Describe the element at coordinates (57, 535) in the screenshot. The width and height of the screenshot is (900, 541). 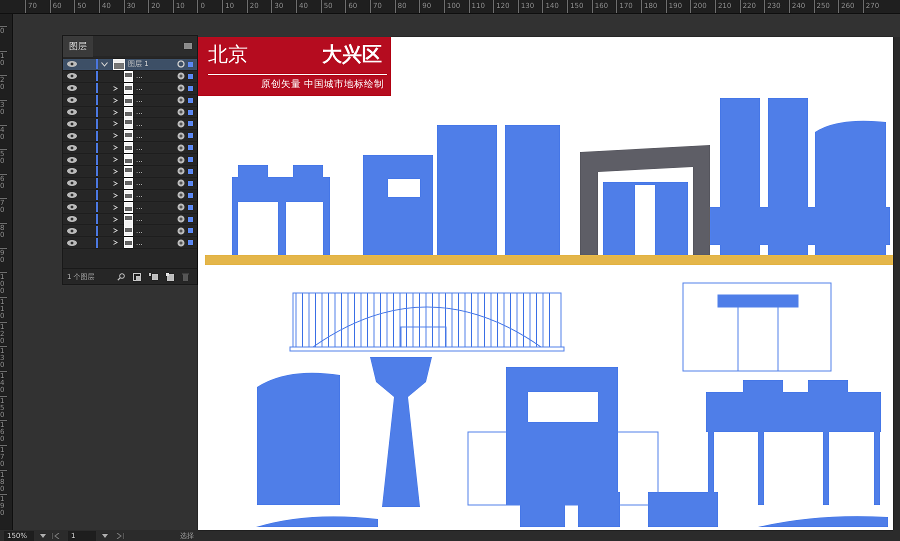
I see `first-page-icon` at that location.